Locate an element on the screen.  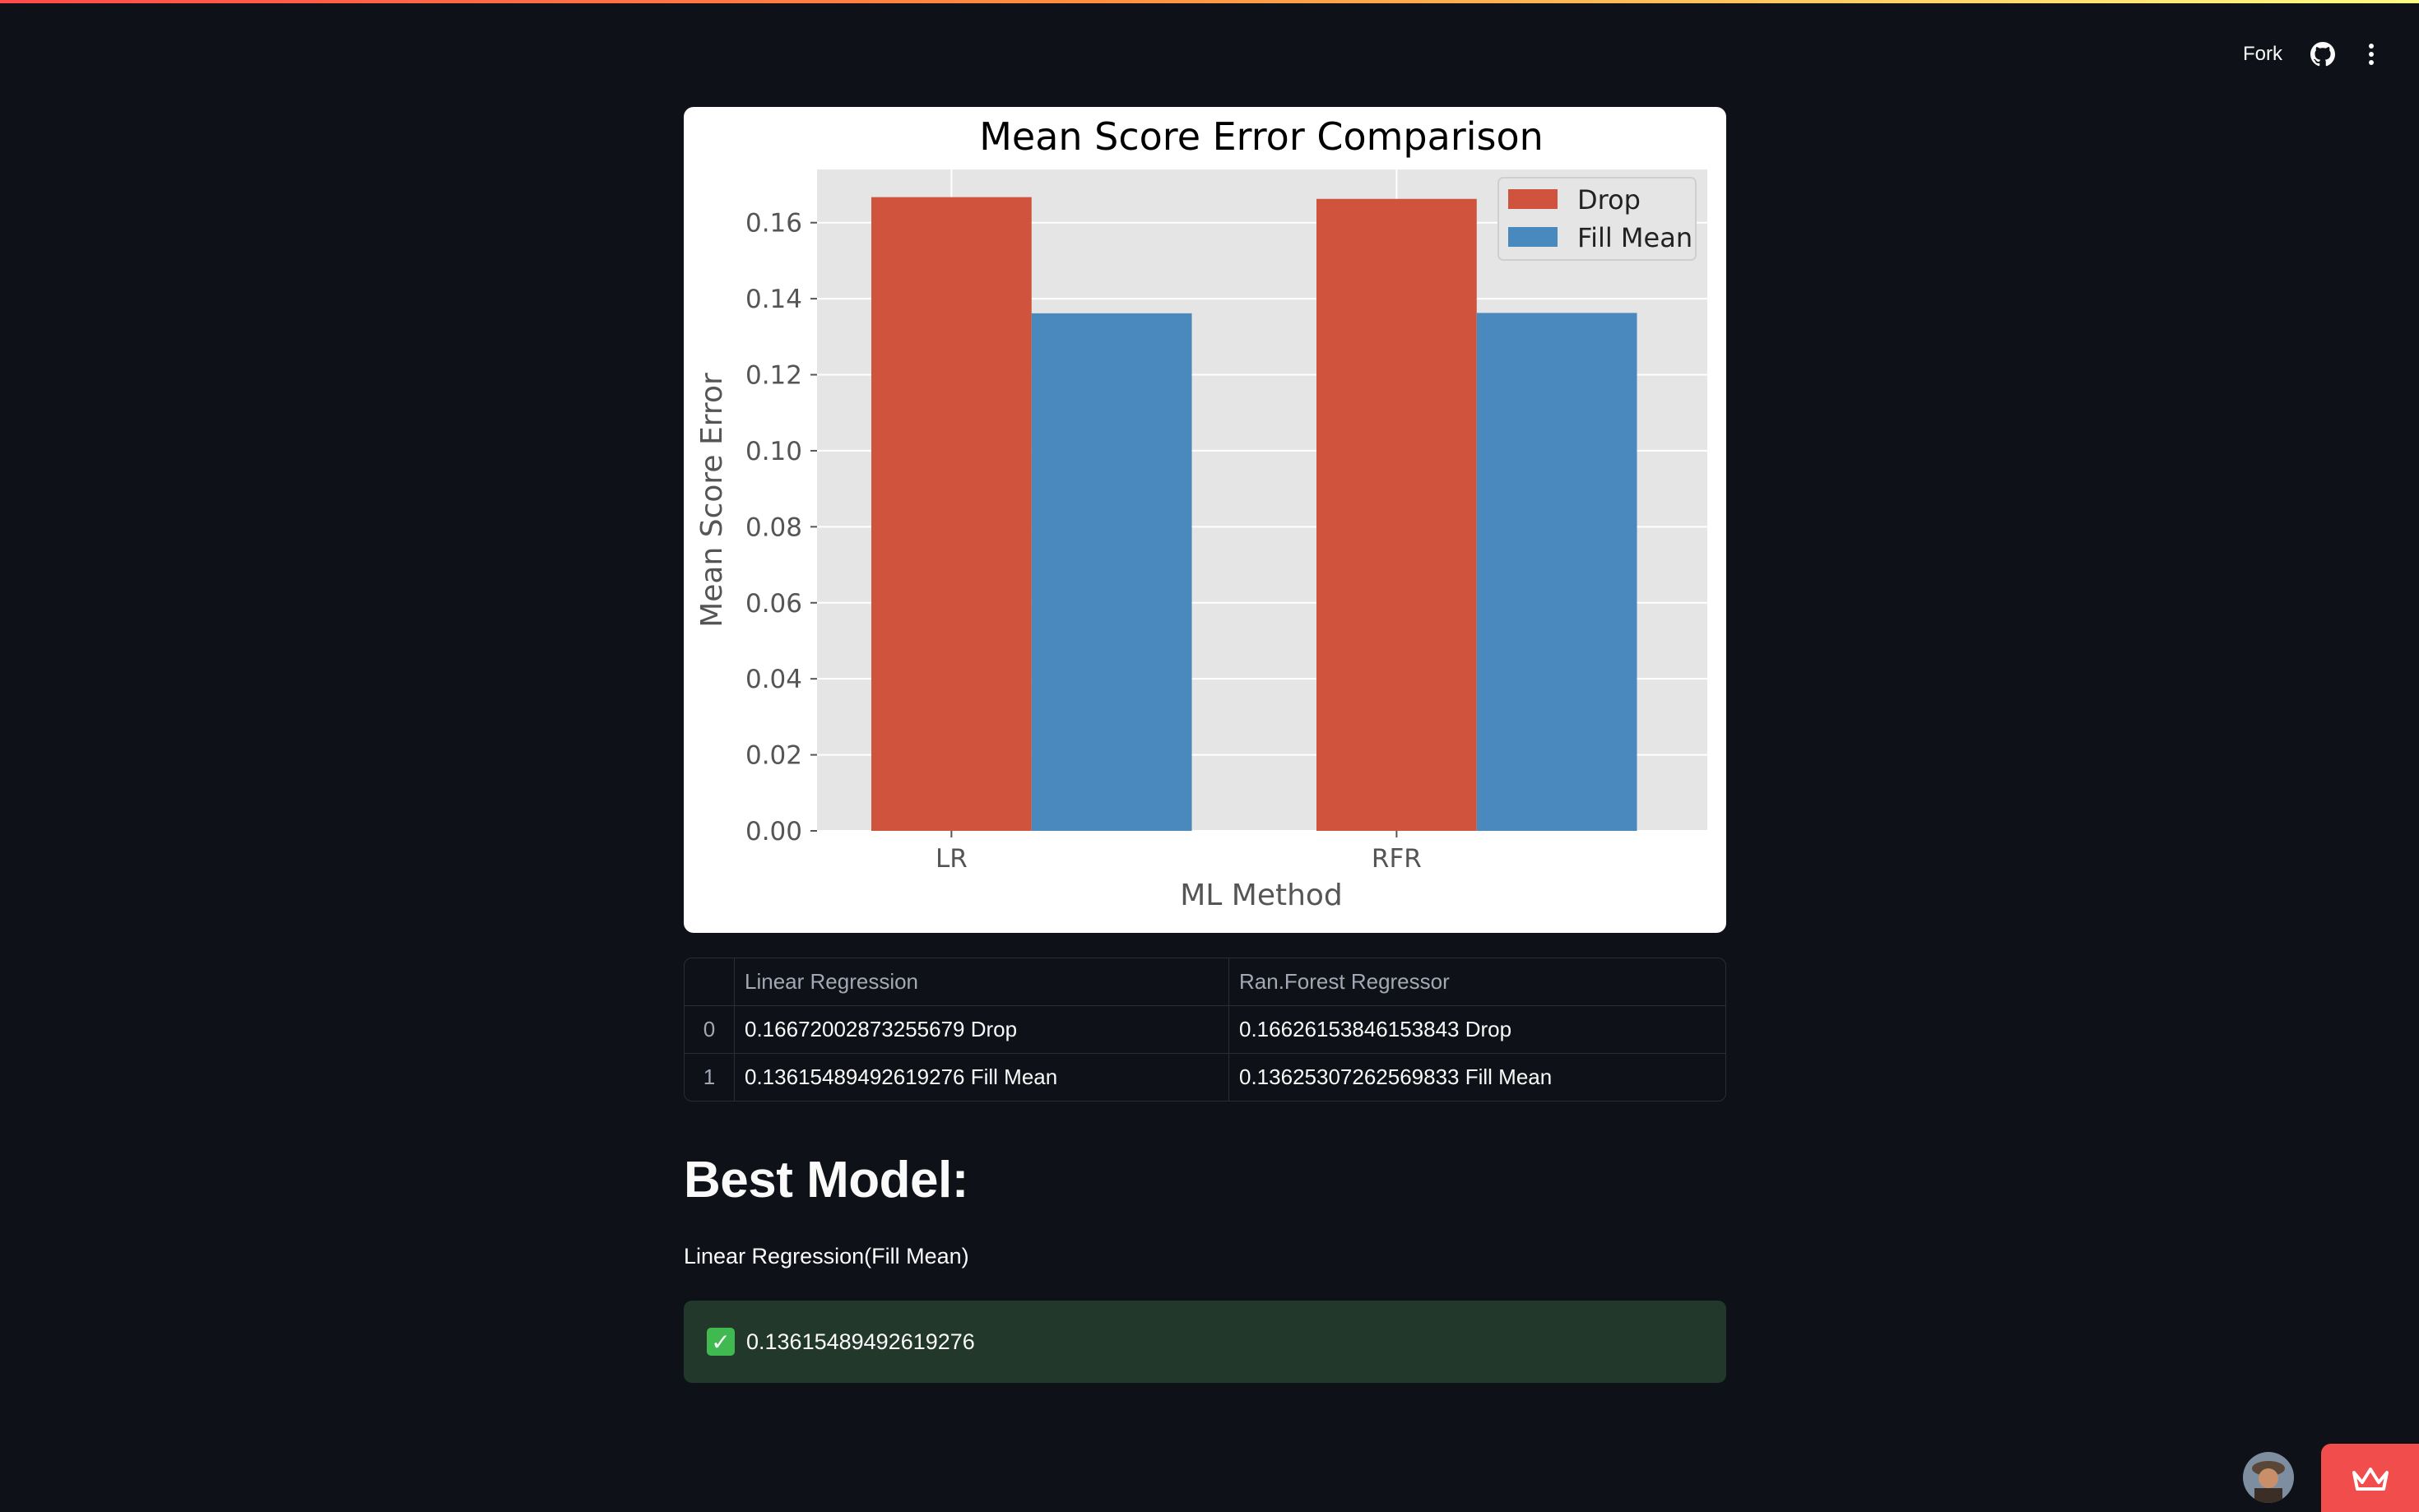
y-tick-label: 0.04 is located at coordinates (773, 679).